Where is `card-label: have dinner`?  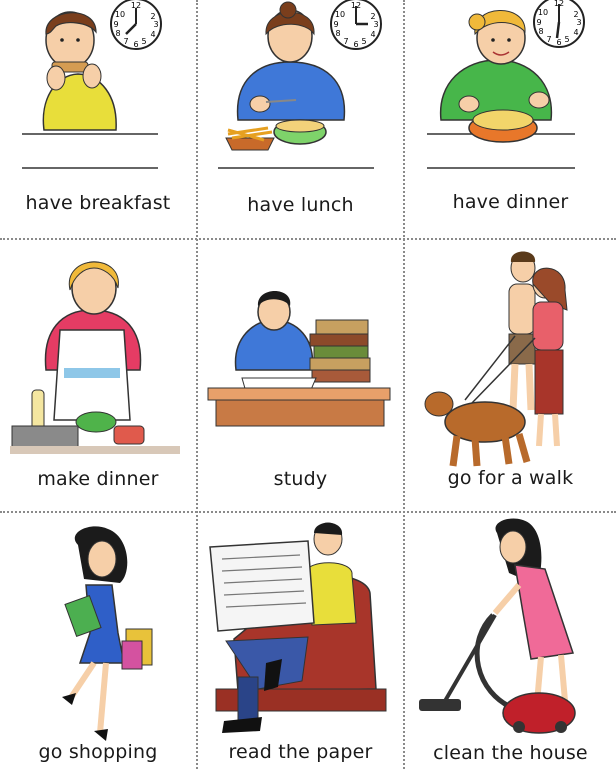 card-label: have dinner is located at coordinates (510, 202).